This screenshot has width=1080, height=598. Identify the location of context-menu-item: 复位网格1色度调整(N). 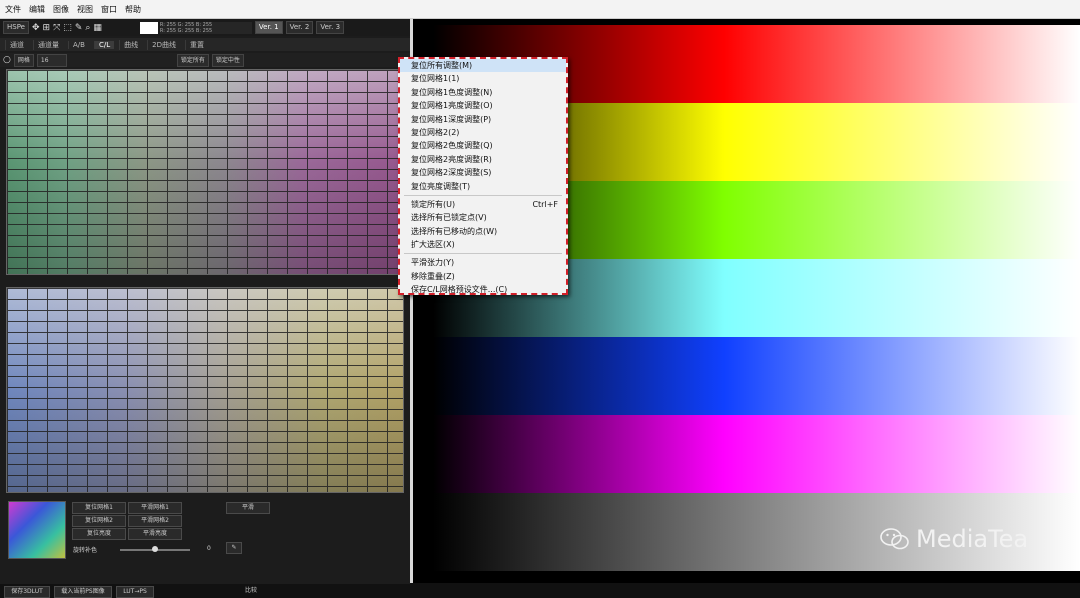
(483, 92).